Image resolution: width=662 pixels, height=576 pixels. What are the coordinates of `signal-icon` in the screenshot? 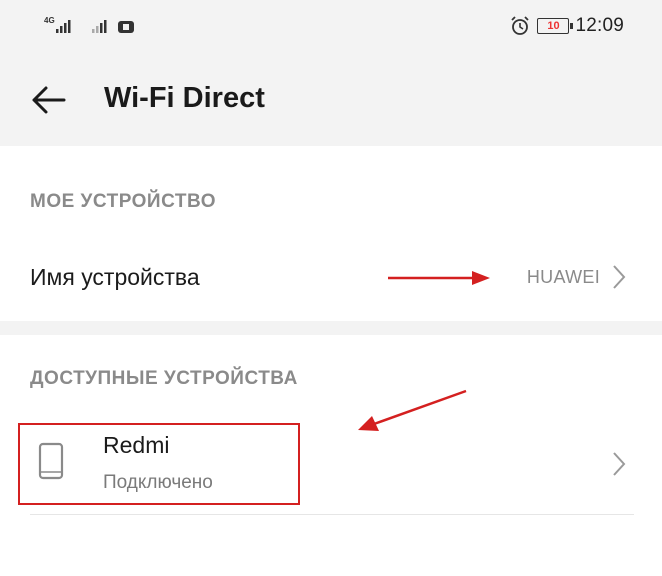 It's located at (99, 26).